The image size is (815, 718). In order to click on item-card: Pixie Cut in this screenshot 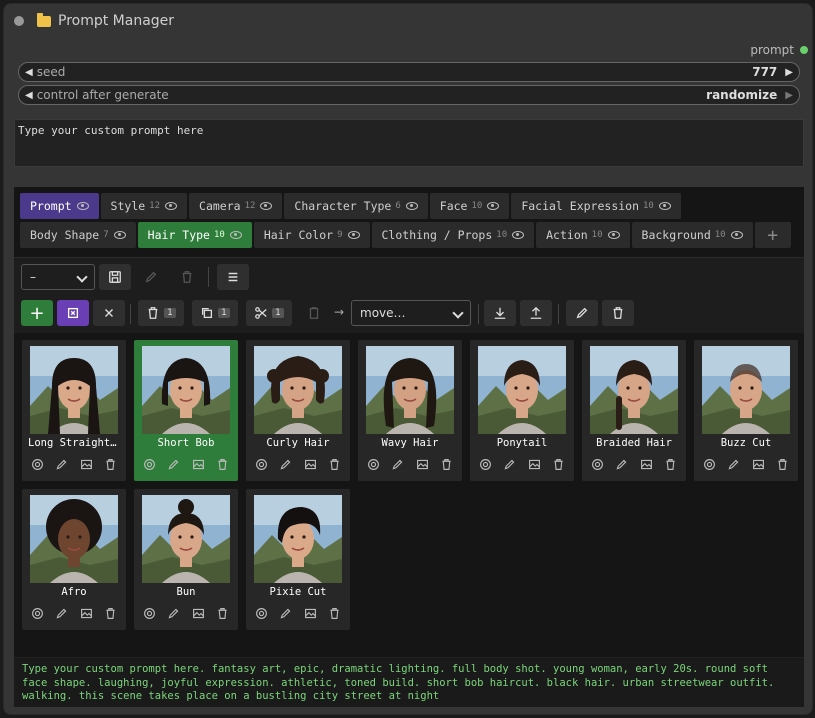, I will do `click(298, 559)`.